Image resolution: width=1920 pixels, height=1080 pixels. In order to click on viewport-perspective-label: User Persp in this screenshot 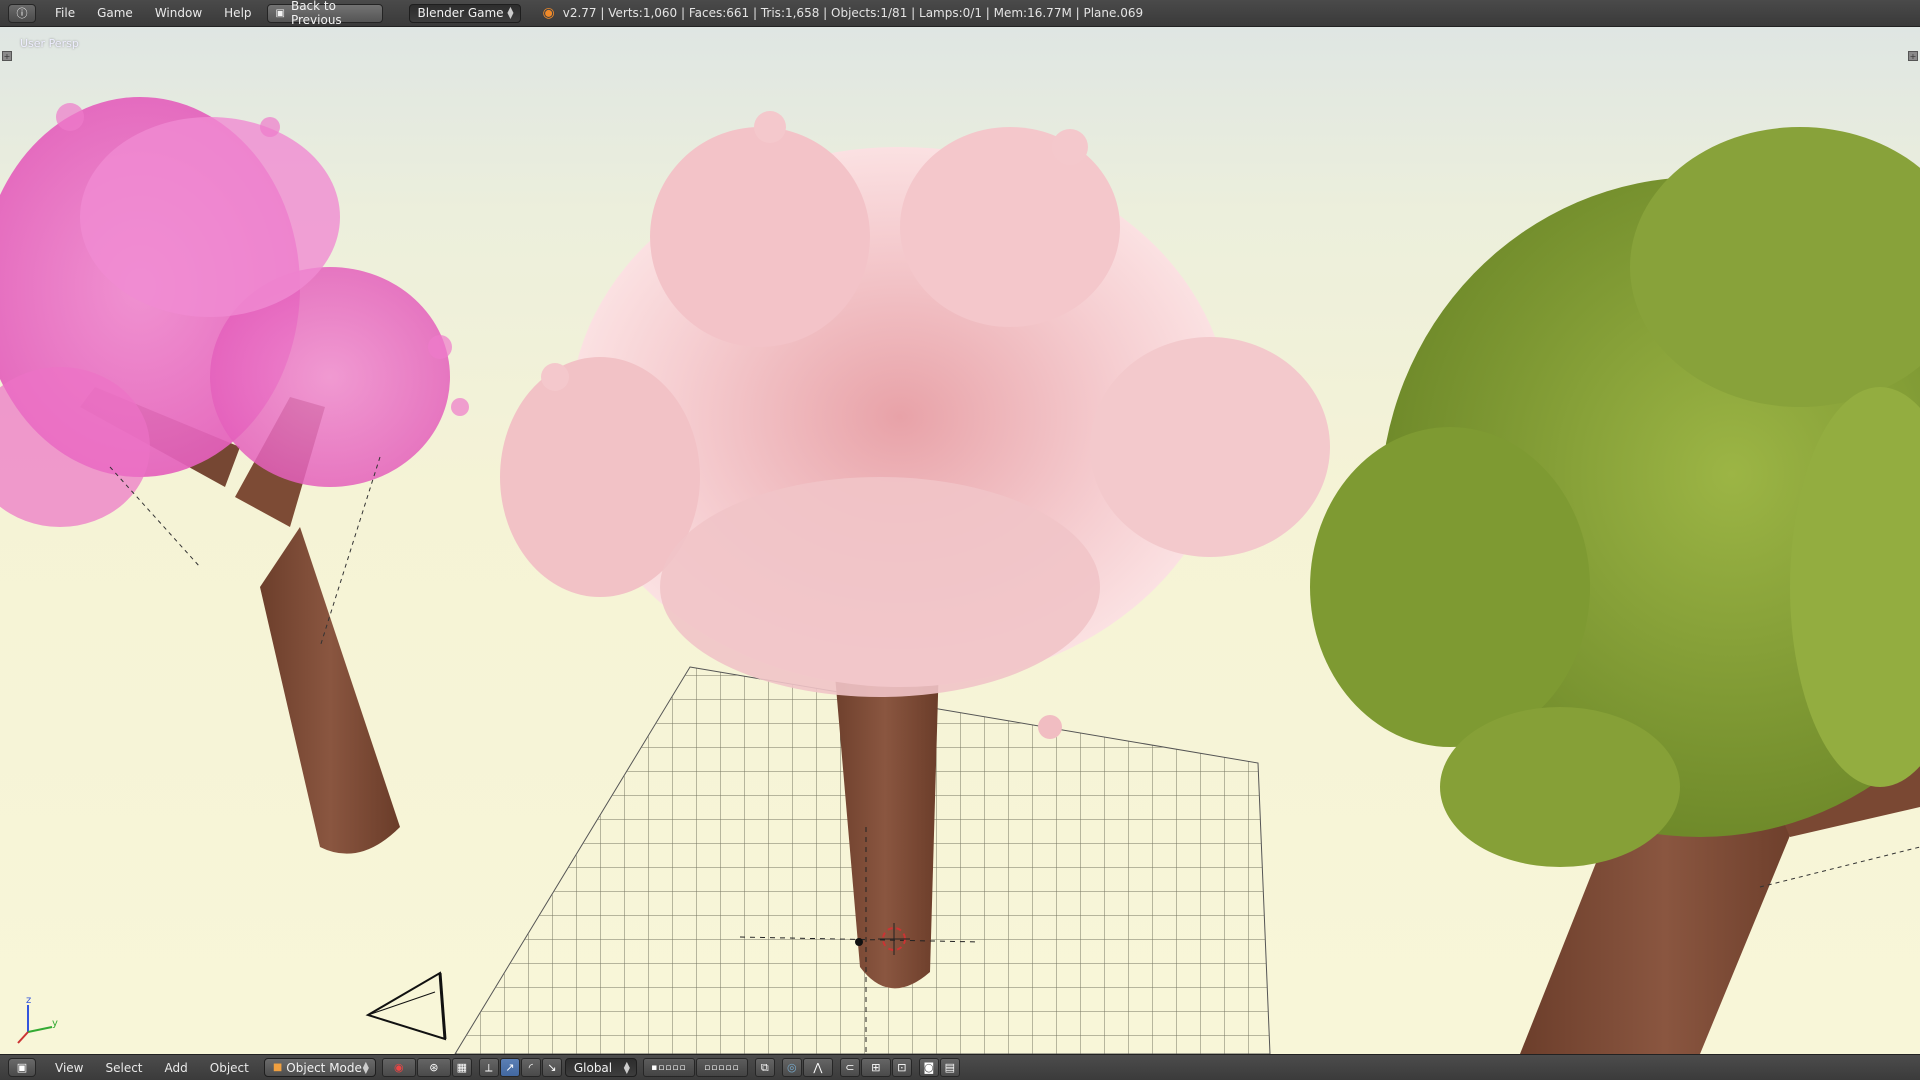, I will do `click(49, 43)`.